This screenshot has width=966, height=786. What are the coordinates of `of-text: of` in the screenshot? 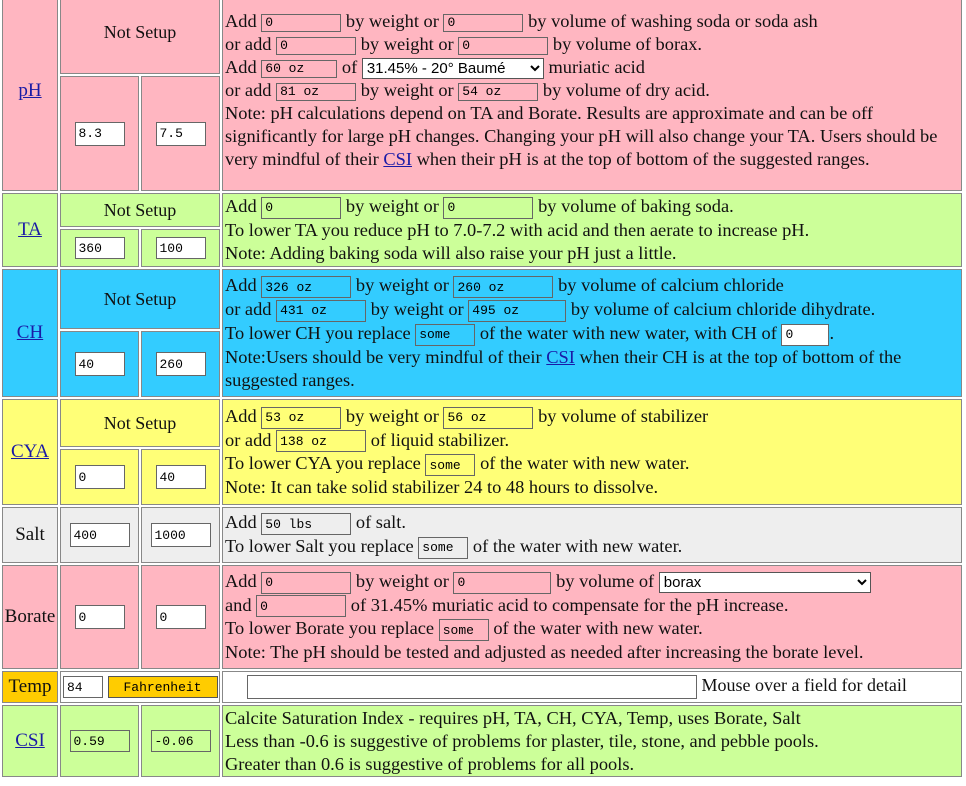 It's located at (349, 66).